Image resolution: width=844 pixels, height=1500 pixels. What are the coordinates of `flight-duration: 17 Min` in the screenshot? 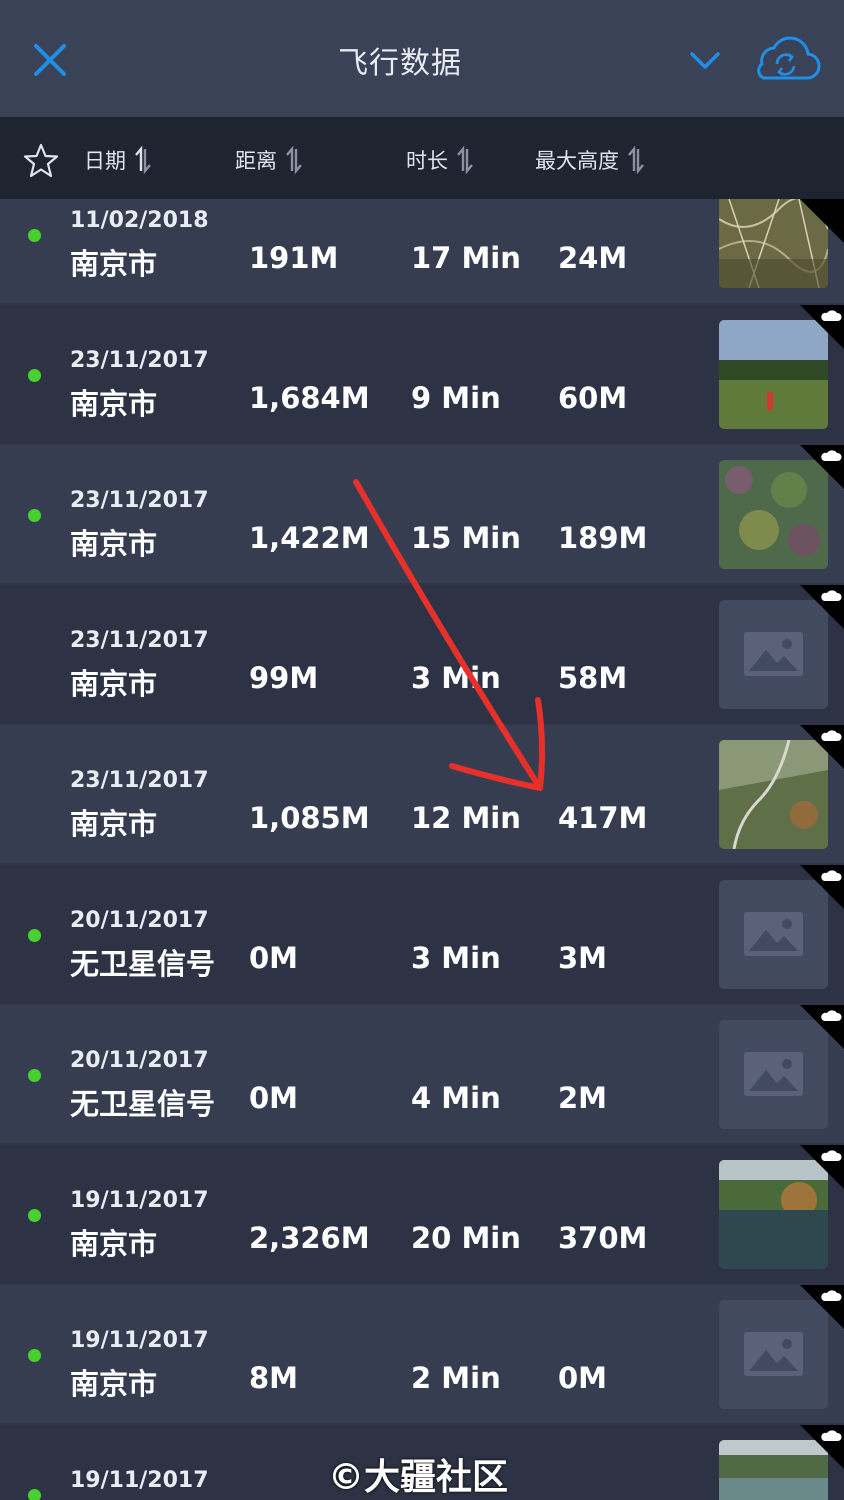 It's located at (466, 258).